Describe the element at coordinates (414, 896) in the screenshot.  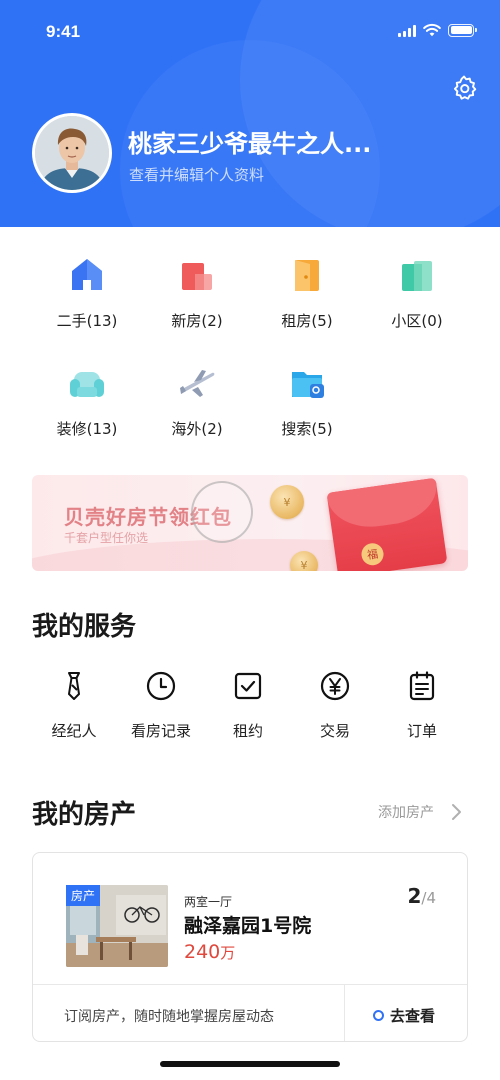
I see `pager-current: 2` at that location.